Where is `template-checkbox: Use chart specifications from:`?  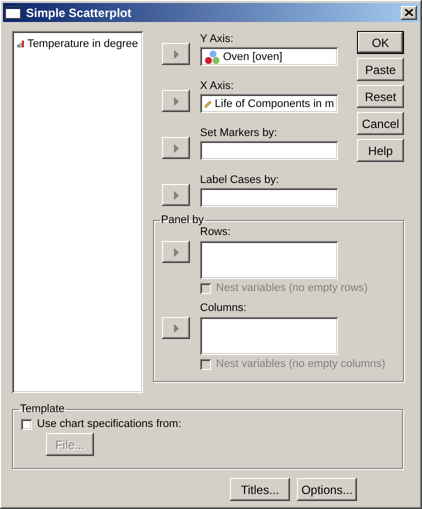 template-checkbox: Use chart specifications from: is located at coordinates (207, 424).